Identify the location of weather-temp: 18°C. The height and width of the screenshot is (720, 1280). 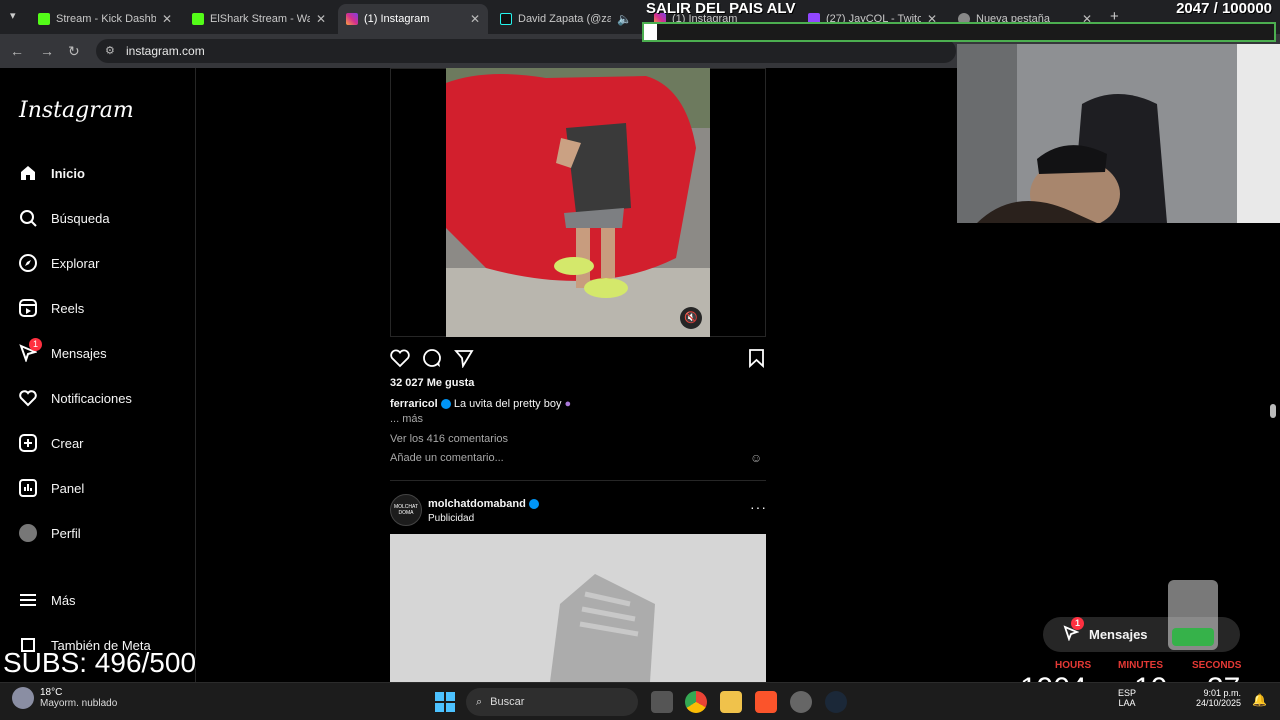
(51, 692).